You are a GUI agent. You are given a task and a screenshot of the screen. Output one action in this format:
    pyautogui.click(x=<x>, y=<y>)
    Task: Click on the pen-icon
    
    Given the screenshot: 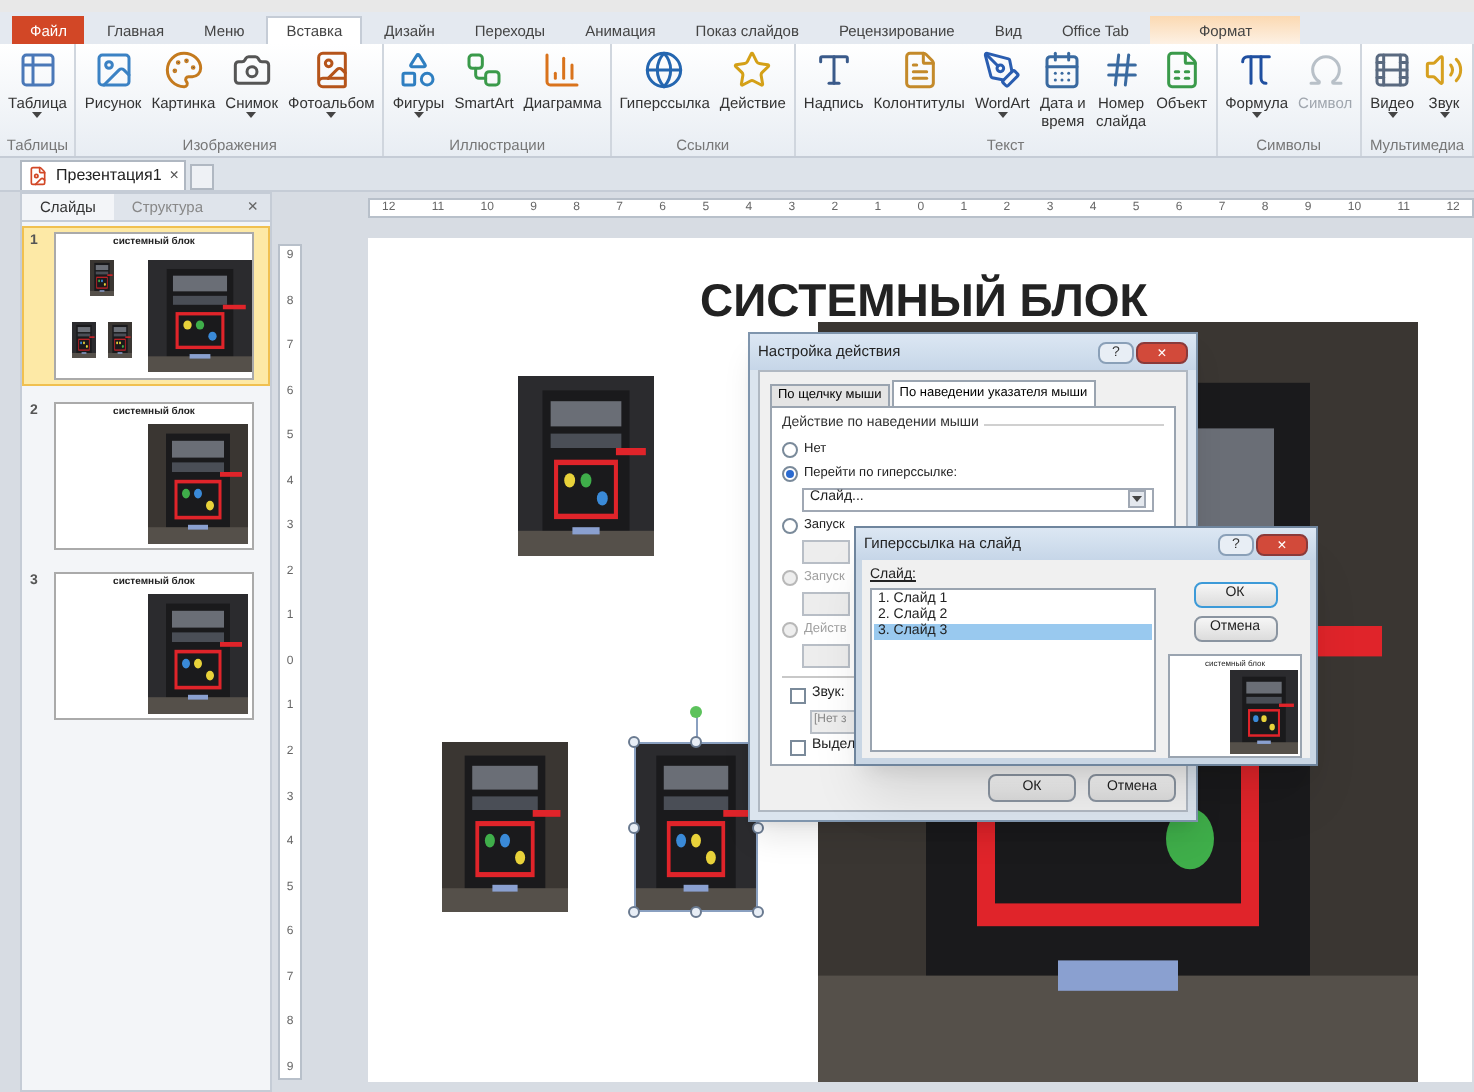 What is the action you would take?
    pyautogui.click(x=1002, y=70)
    